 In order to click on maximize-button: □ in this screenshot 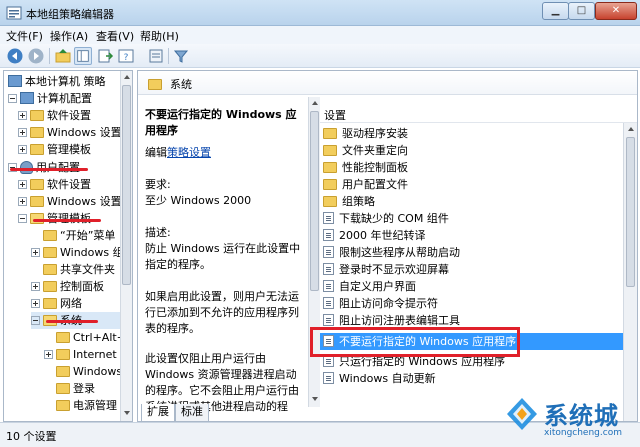, I will do `click(581, 11)`.